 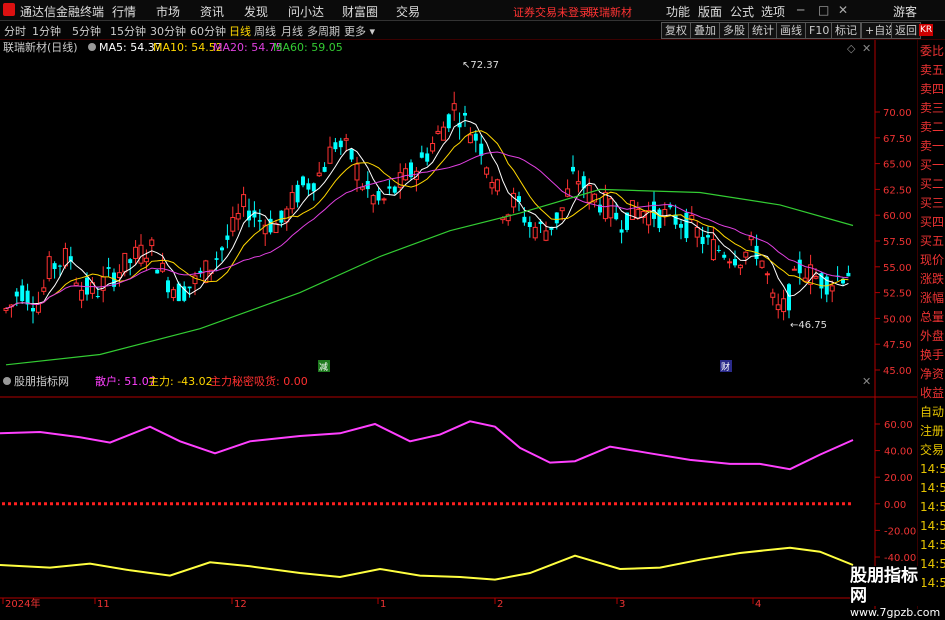 I want to click on statistics-button: 统计, so click(x=763, y=30).